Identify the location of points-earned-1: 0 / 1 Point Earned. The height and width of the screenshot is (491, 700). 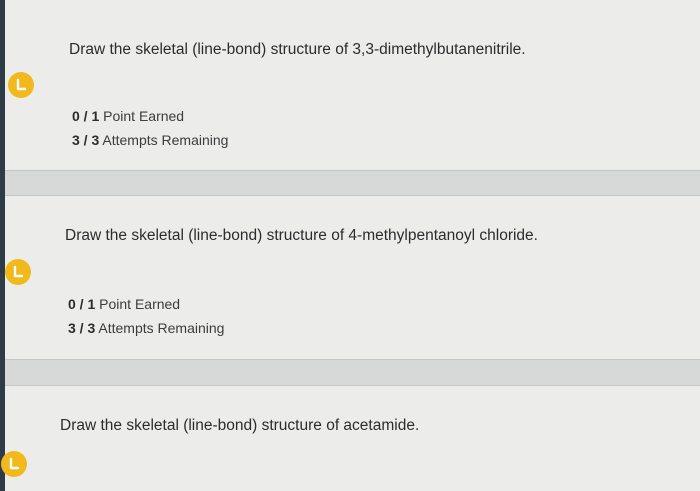
(128, 116).